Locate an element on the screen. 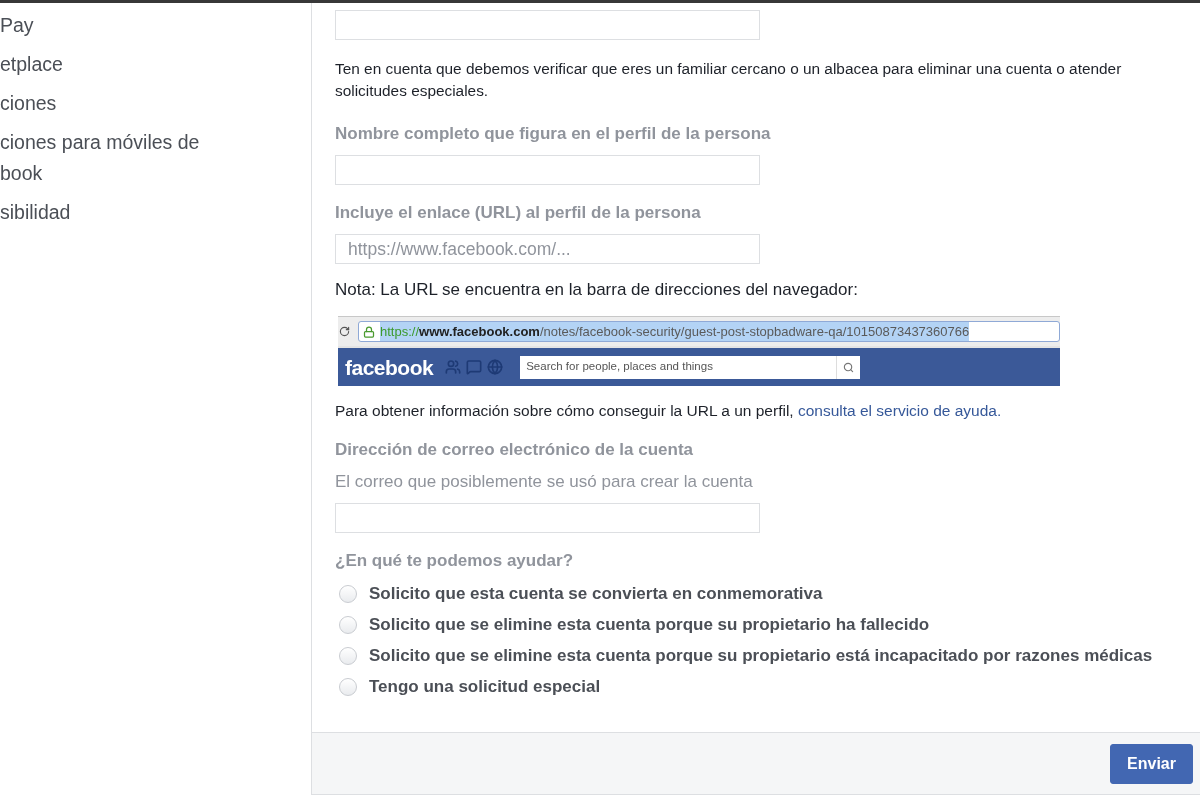 This screenshot has width=1200, height=800. radio-label: Solicito que esta cuenta se convierta en conmemorativa is located at coordinates (596, 594).